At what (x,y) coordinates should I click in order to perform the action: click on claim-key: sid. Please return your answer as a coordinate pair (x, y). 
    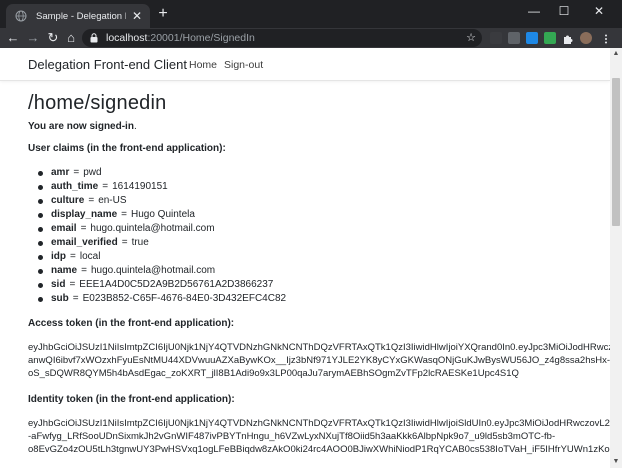
    Looking at the image, I should click on (58, 284).